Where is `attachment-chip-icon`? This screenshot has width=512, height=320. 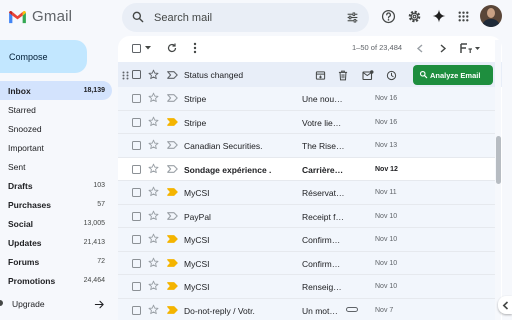 attachment-chip-icon is located at coordinates (352, 309).